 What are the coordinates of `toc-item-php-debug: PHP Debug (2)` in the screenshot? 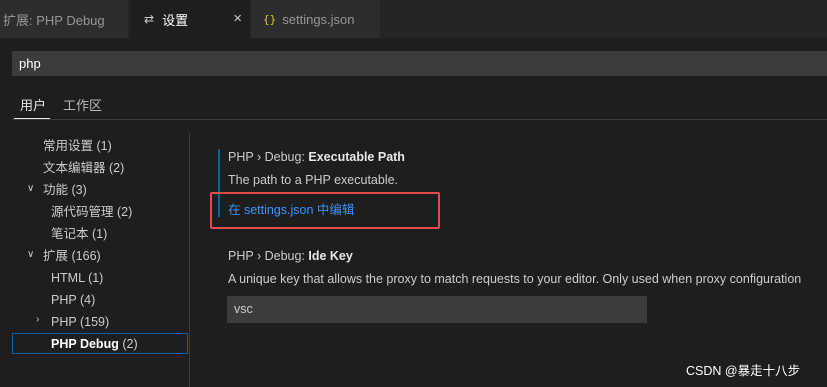 It's located at (94, 344).